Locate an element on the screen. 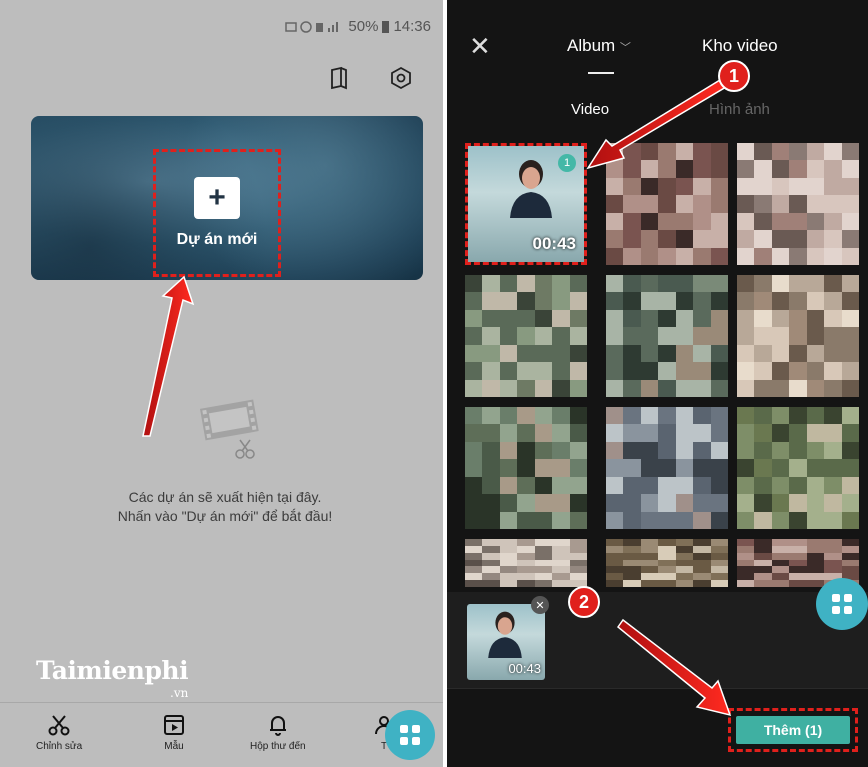 Image resolution: width=868 pixels, height=767 pixels. nav-inbox: Hộp thư đến is located at coordinates (278, 732).